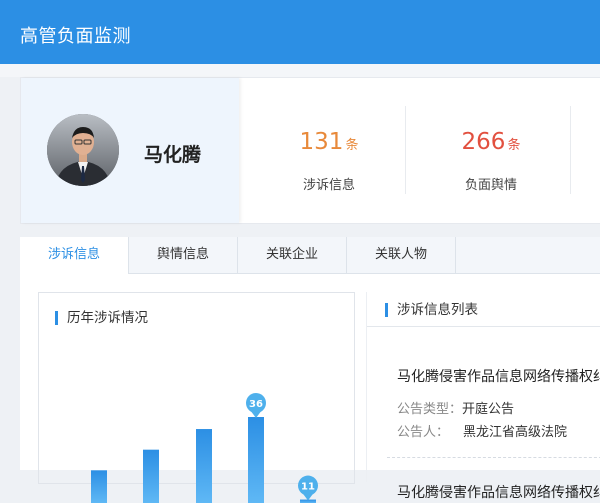 This screenshot has height=503, width=600. What do you see at coordinates (490, 185) in the screenshot?
I see `stat-negative-label: 负面舆情` at bounding box center [490, 185].